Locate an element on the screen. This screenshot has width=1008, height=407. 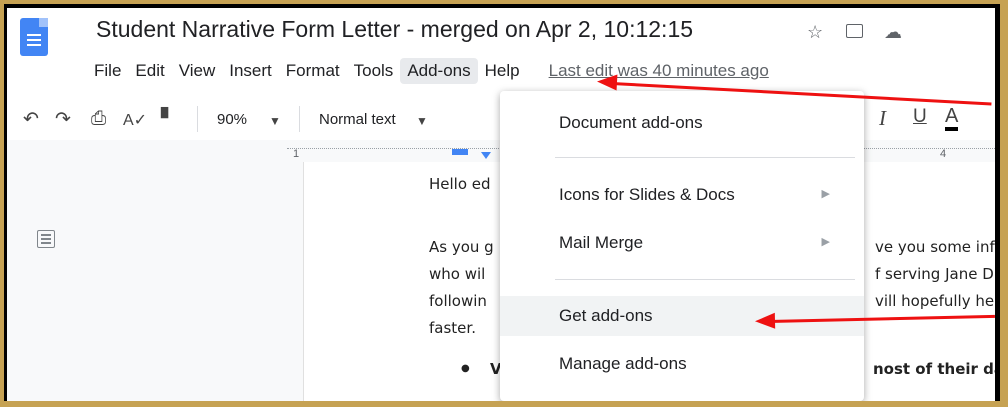
underline-button: U is located at coordinates (920, 117).